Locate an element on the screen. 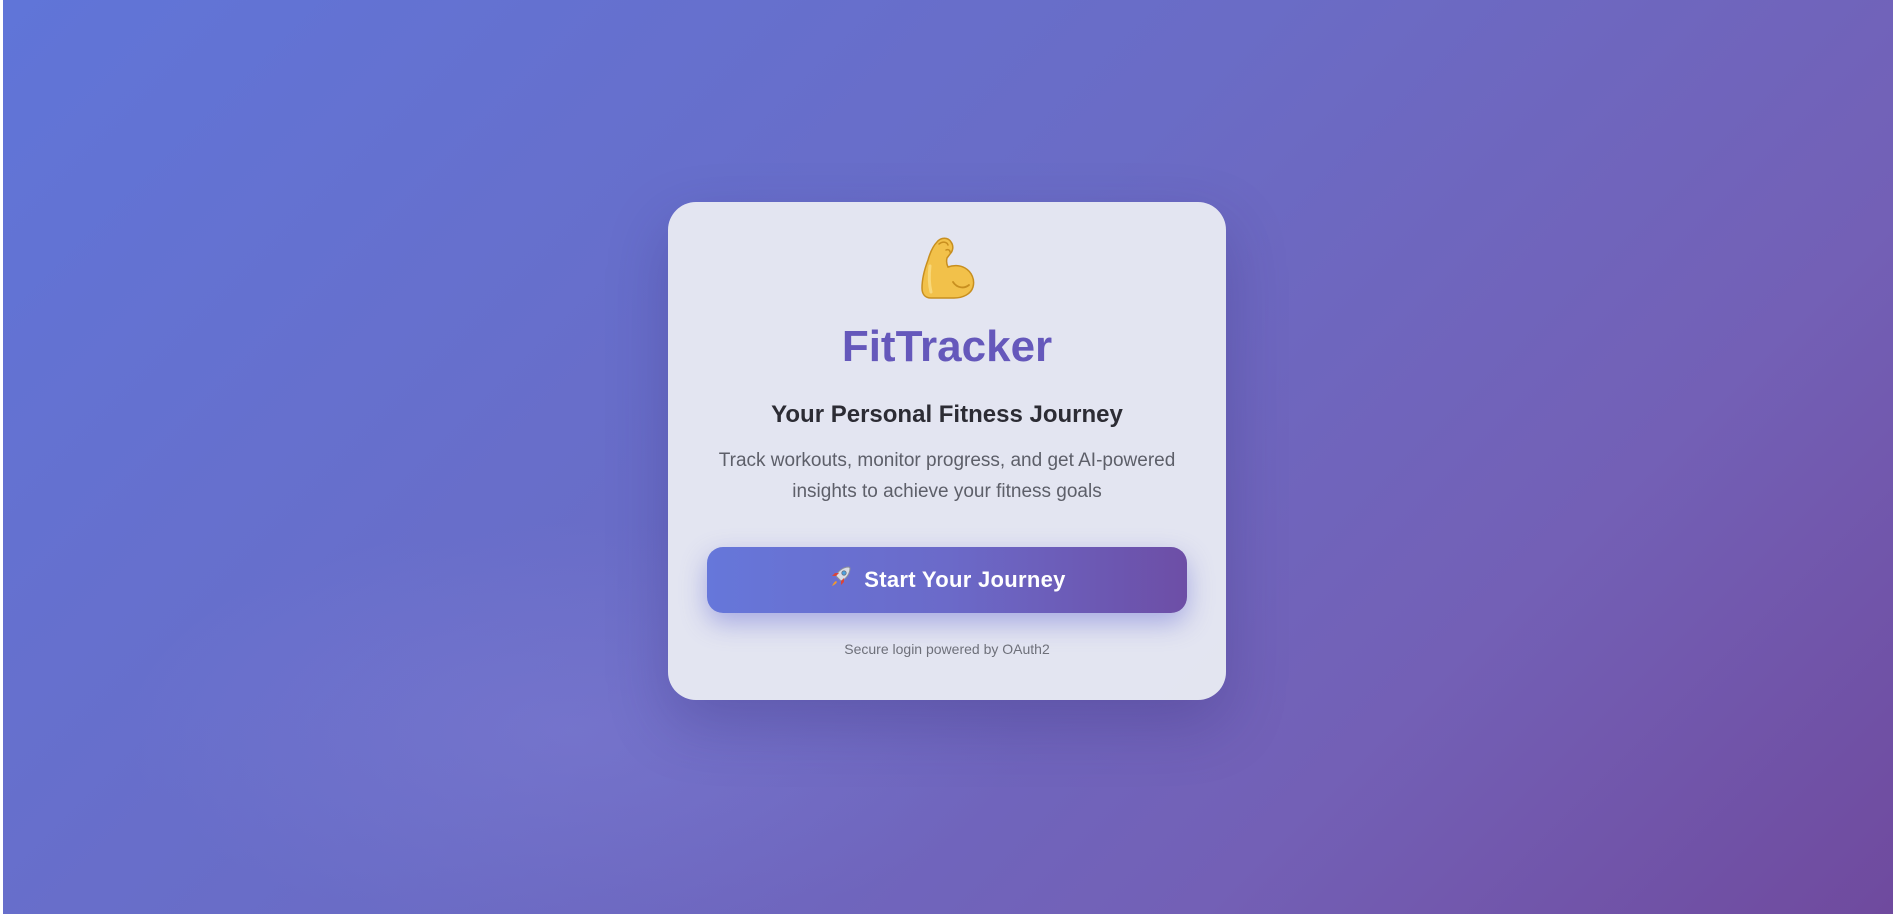 Image resolution: width=1893 pixels, height=917 pixels. hero-subtitle: Your Personal Fitness Journey is located at coordinates (947, 414).